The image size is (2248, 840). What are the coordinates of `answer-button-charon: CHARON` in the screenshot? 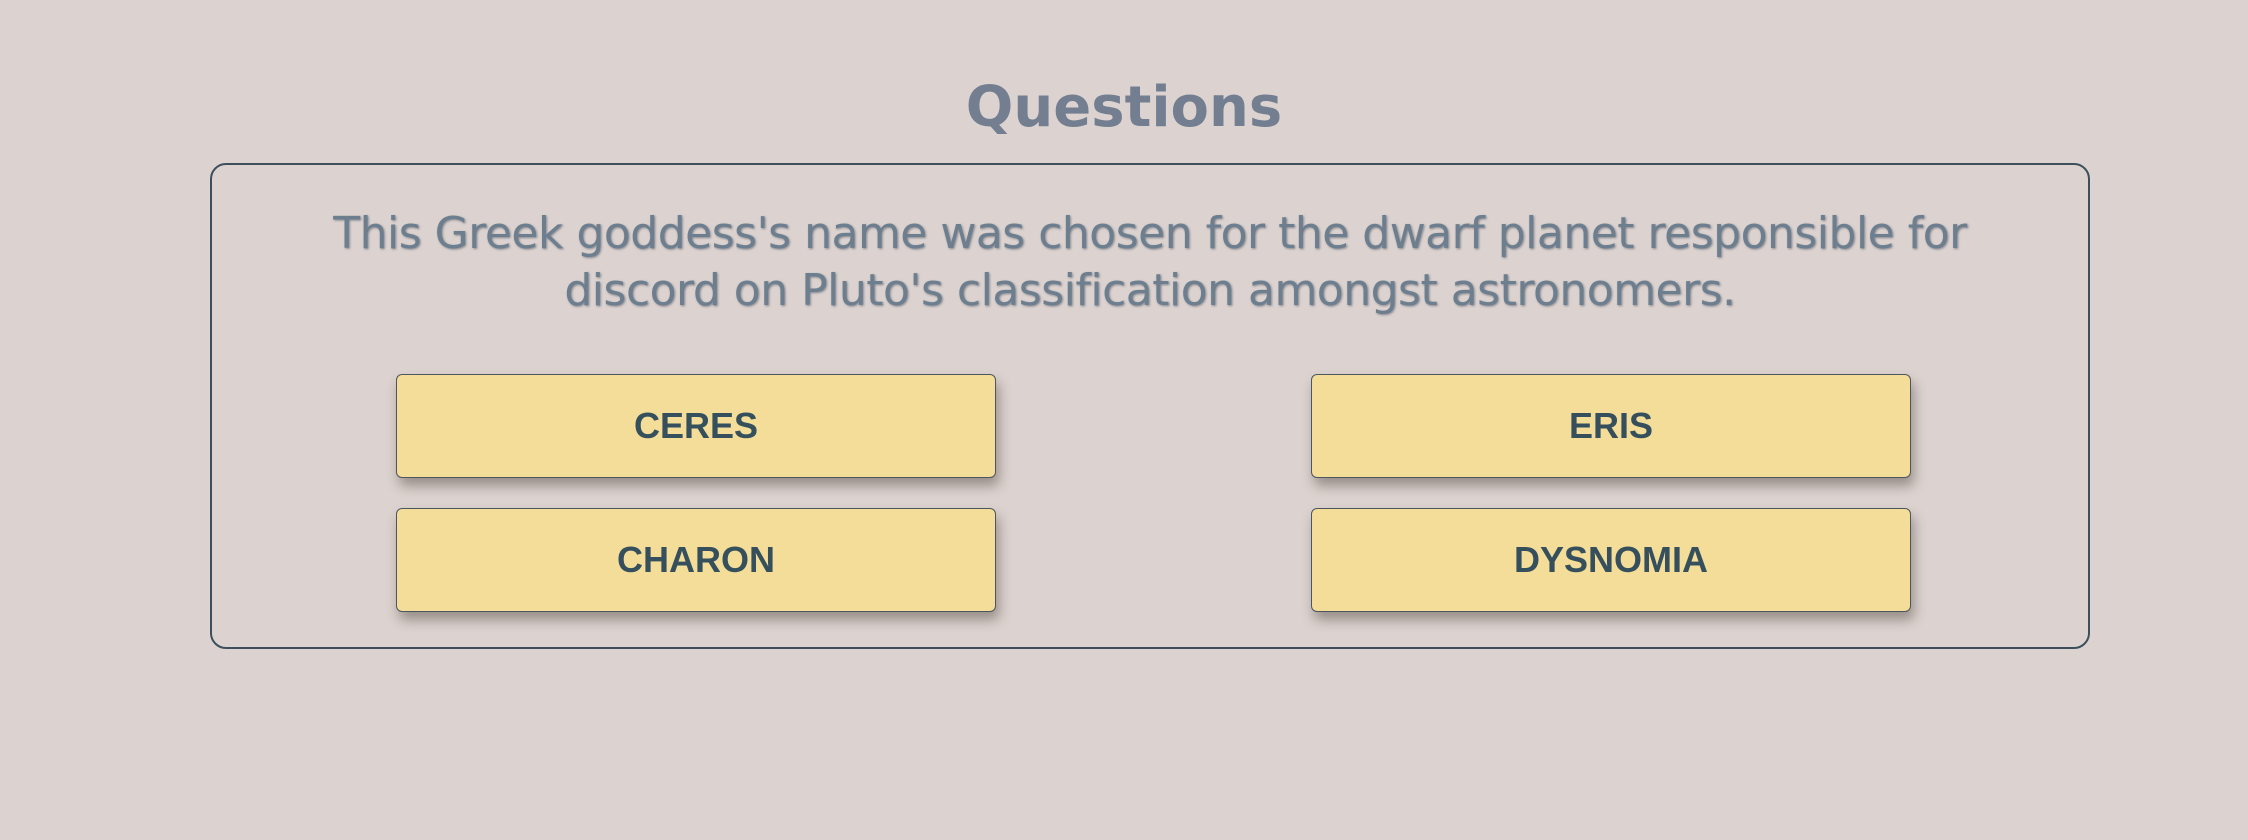 It's located at (696, 560).